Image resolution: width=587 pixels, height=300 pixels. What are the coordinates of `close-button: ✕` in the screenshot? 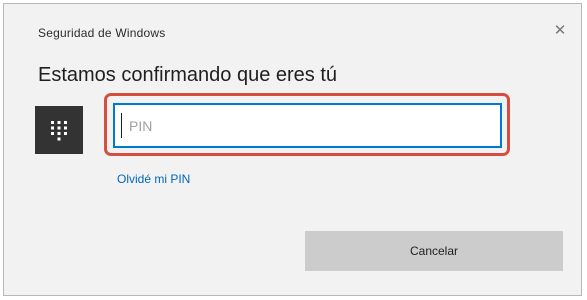 It's located at (560, 30).